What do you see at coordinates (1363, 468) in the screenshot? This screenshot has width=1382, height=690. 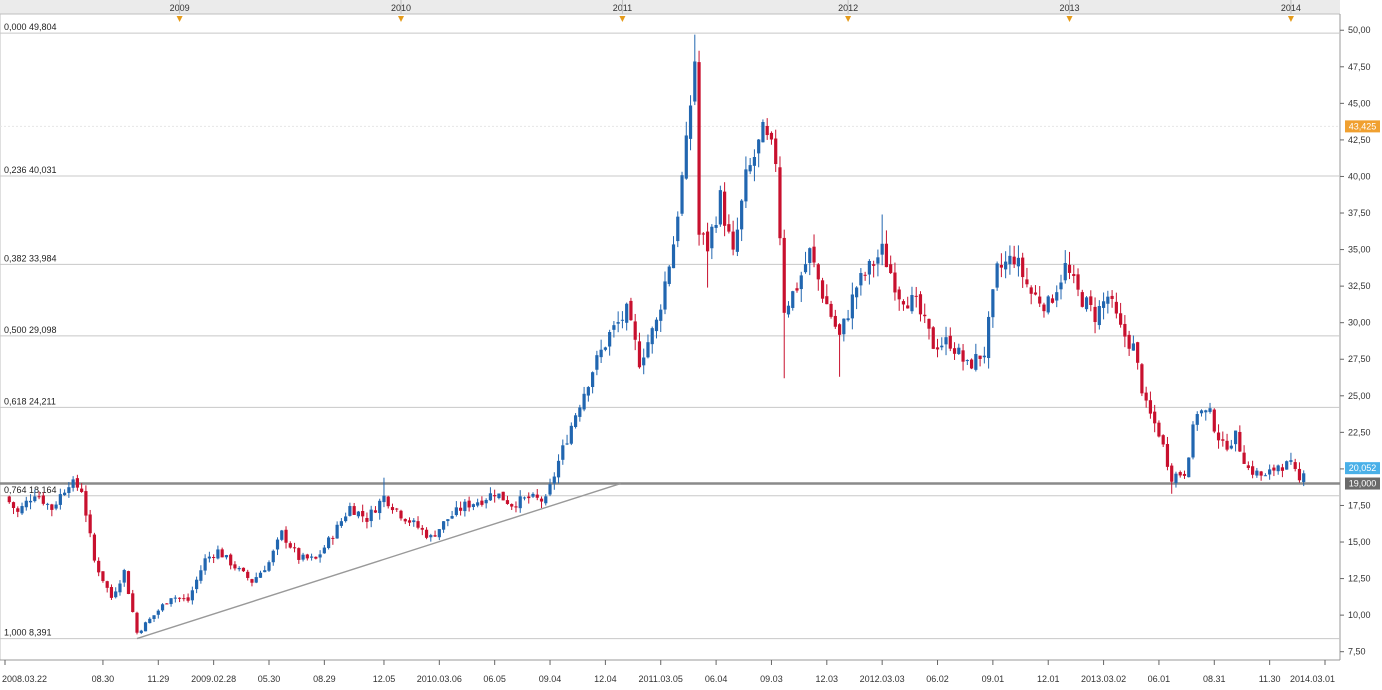 I see `price-badge-label-1: 20,052` at bounding box center [1363, 468].